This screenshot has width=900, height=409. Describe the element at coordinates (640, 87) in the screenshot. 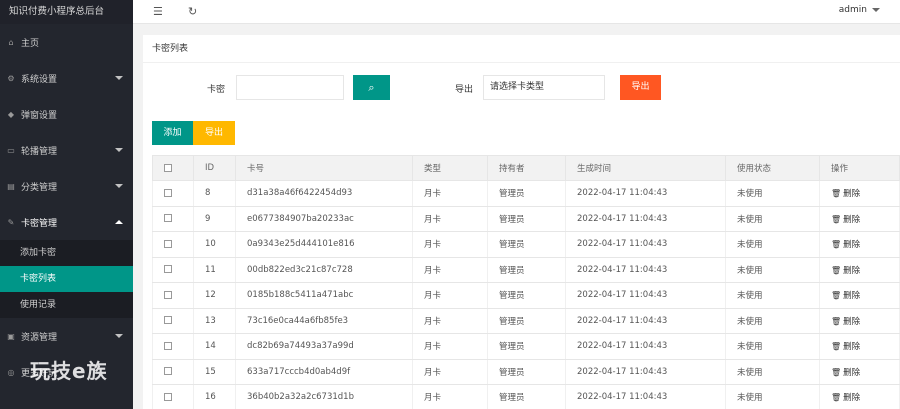

I see `export-button: 导出` at that location.